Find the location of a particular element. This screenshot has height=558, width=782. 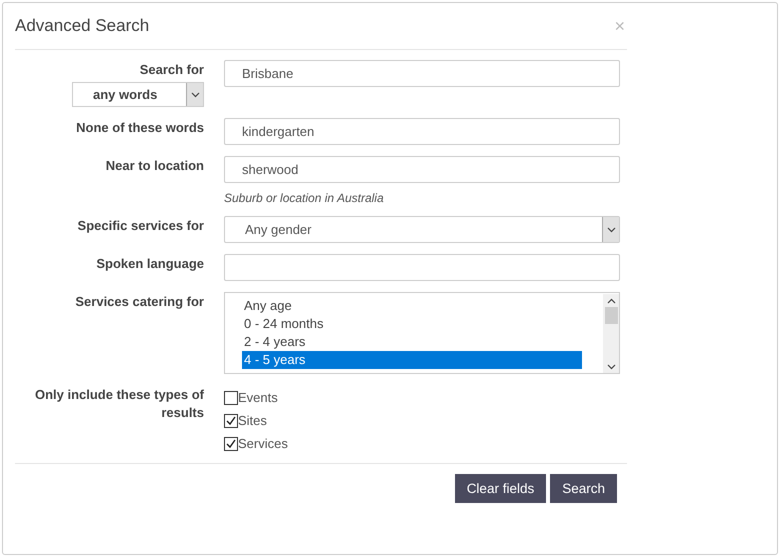

field-label: Search for is located at coordinates (172, 70).